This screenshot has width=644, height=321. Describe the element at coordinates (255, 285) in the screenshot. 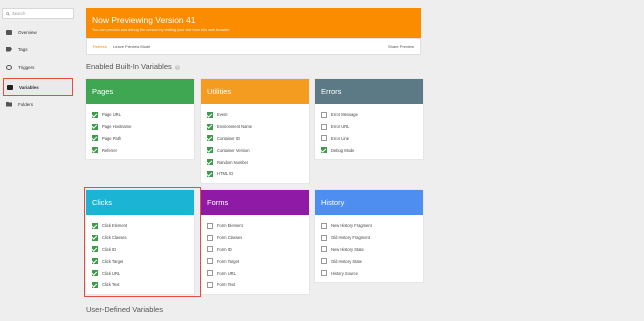

I see `checkbox-row: Form Text` at that location.